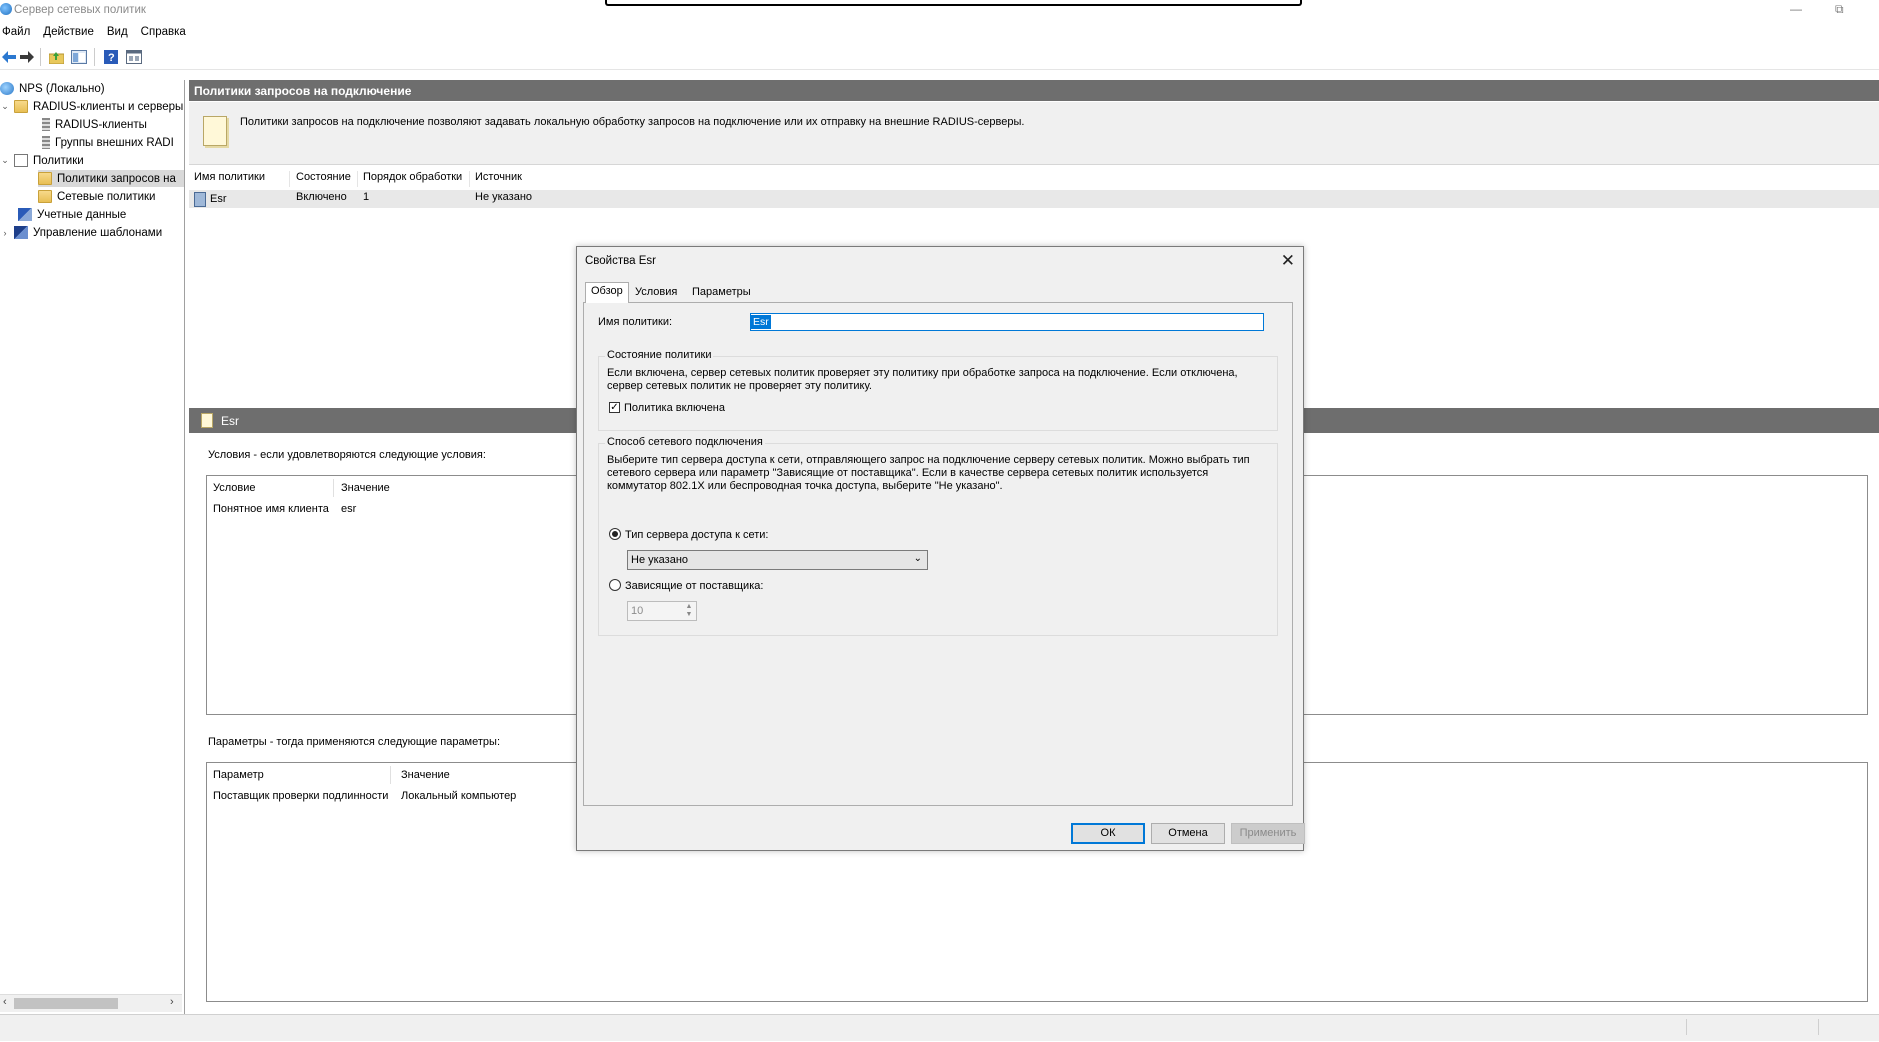 This screenshot has width=1879, height=1042. What do you see at coordinates (761, 322) in the screenshot?
I see `policy-name-value: Esr` at bounding box center [761, 322].